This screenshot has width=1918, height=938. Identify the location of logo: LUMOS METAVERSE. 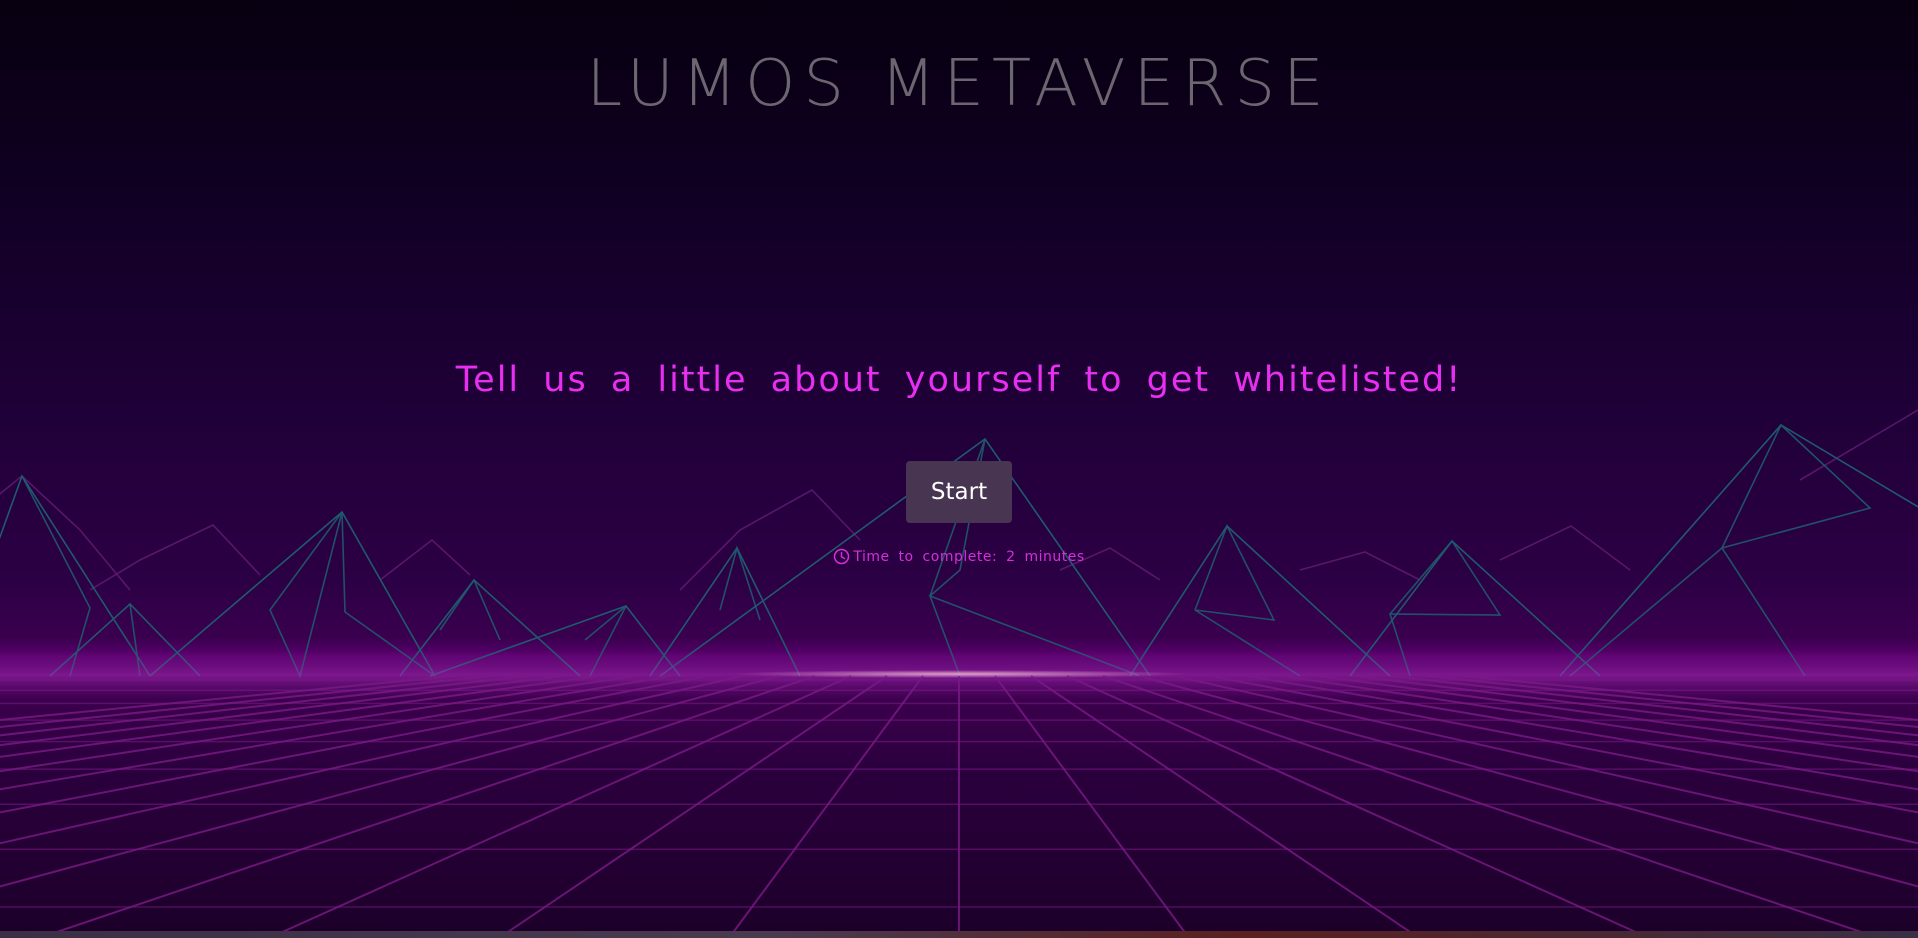
(959, 84).